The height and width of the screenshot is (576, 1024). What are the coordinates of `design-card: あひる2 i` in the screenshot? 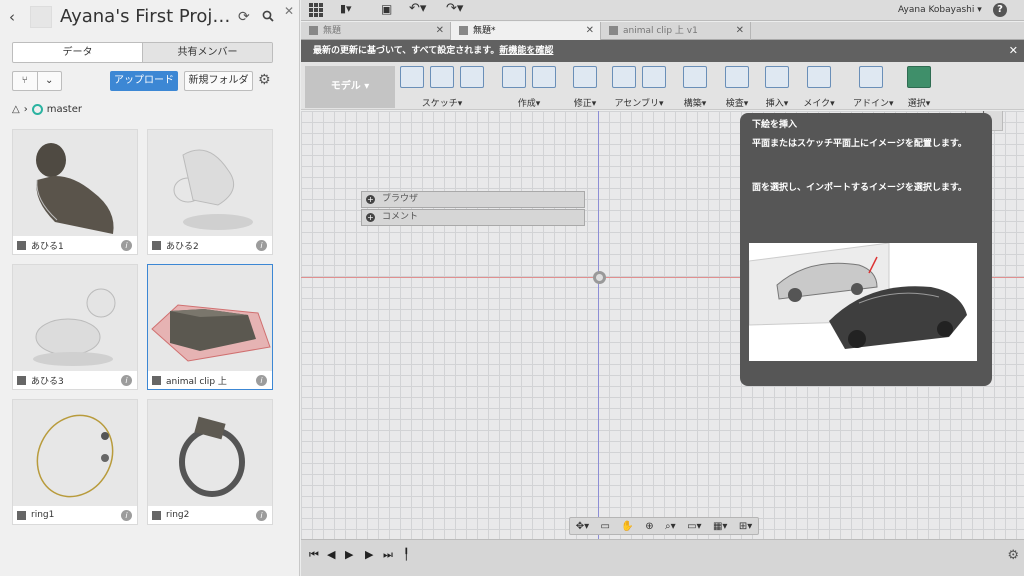 It's located at (210, 192).